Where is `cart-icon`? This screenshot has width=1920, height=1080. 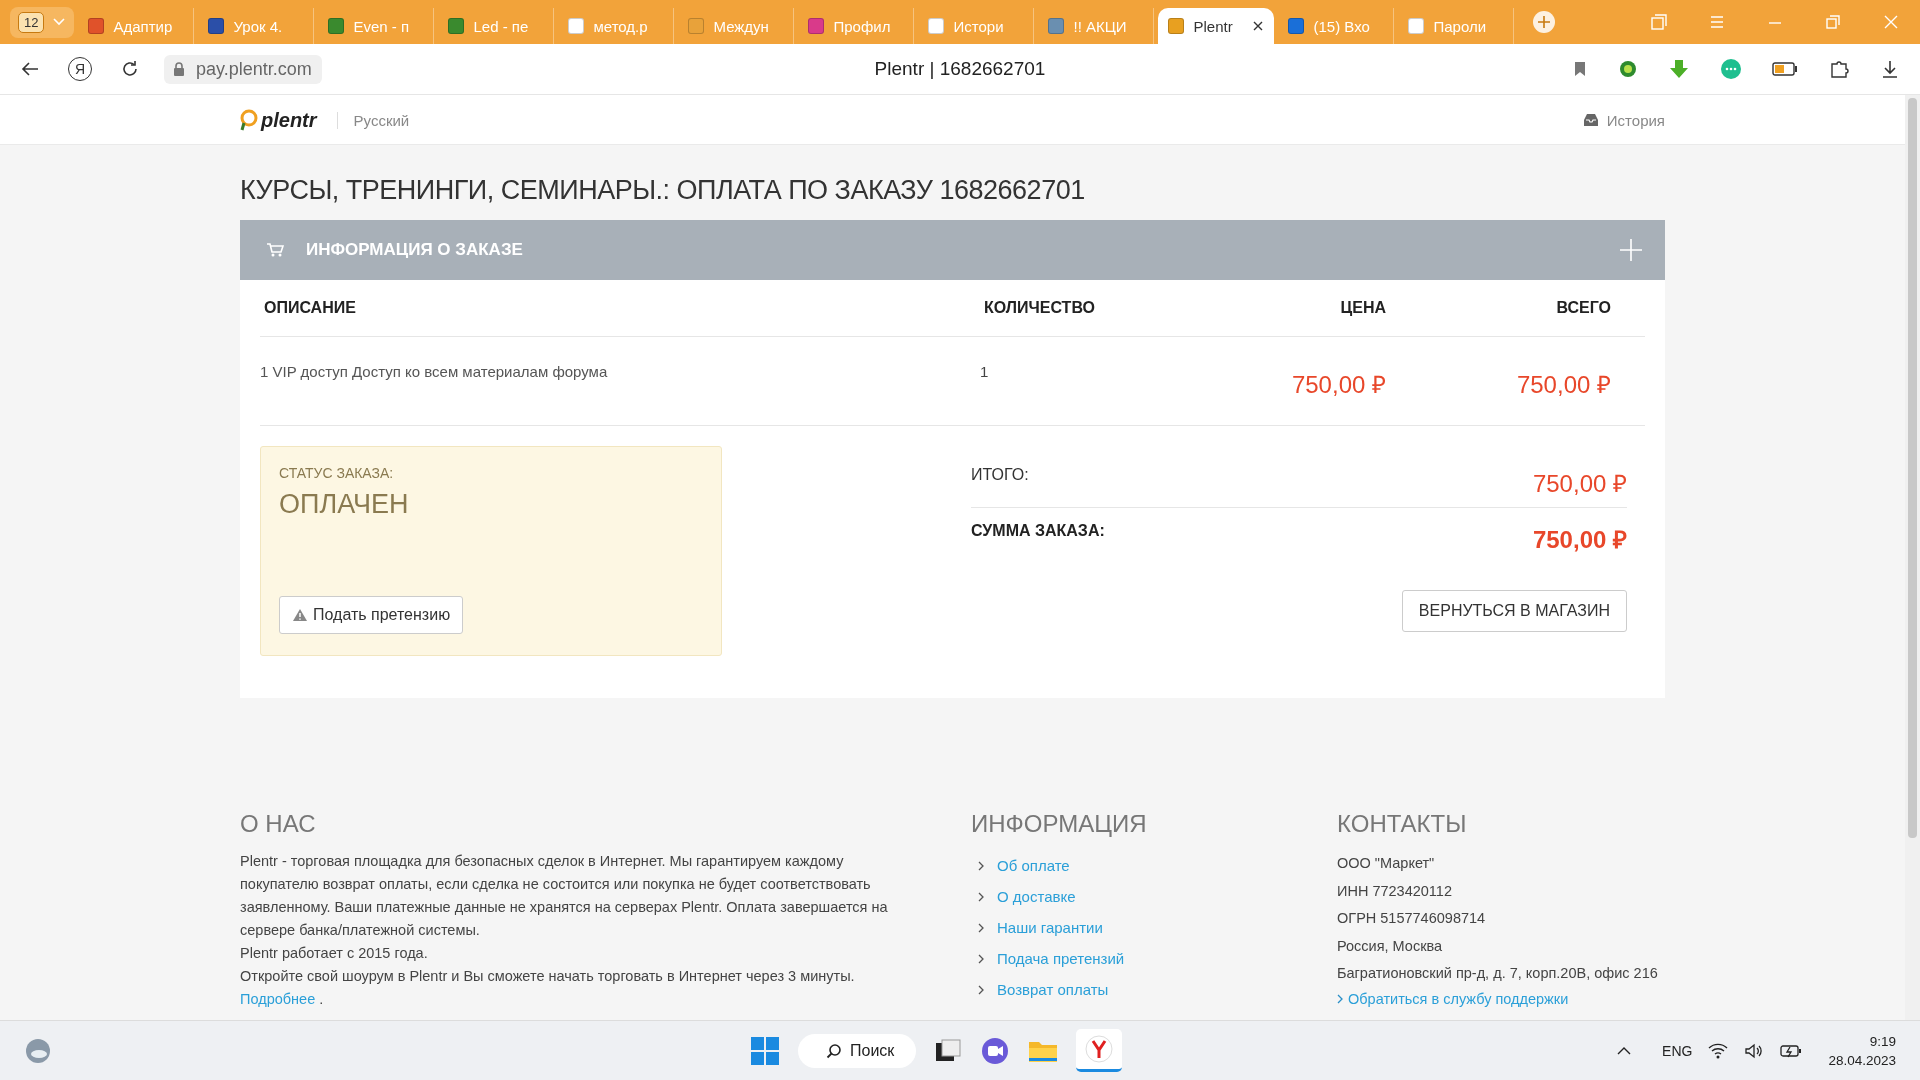
cart-icon is located at coordinates (275, 250).